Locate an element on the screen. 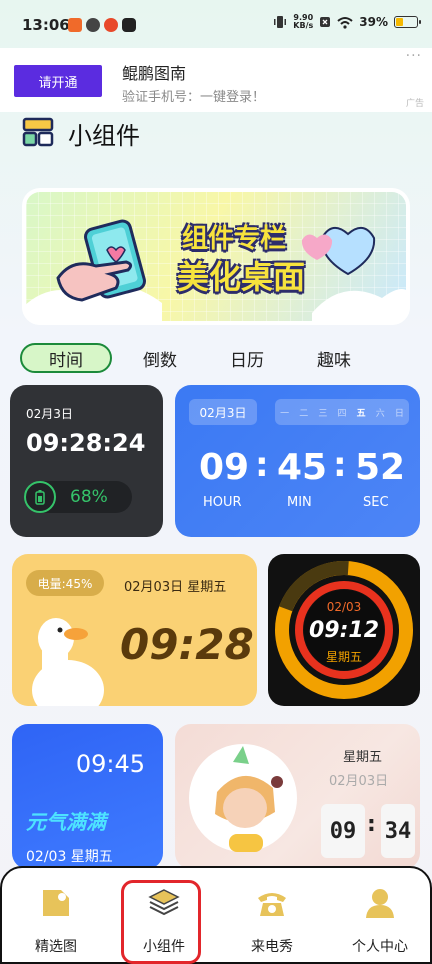 The width and height of the screenshot is (432, 964). nav-profile-label: 个人中心 is located at coordinates (380, 947).